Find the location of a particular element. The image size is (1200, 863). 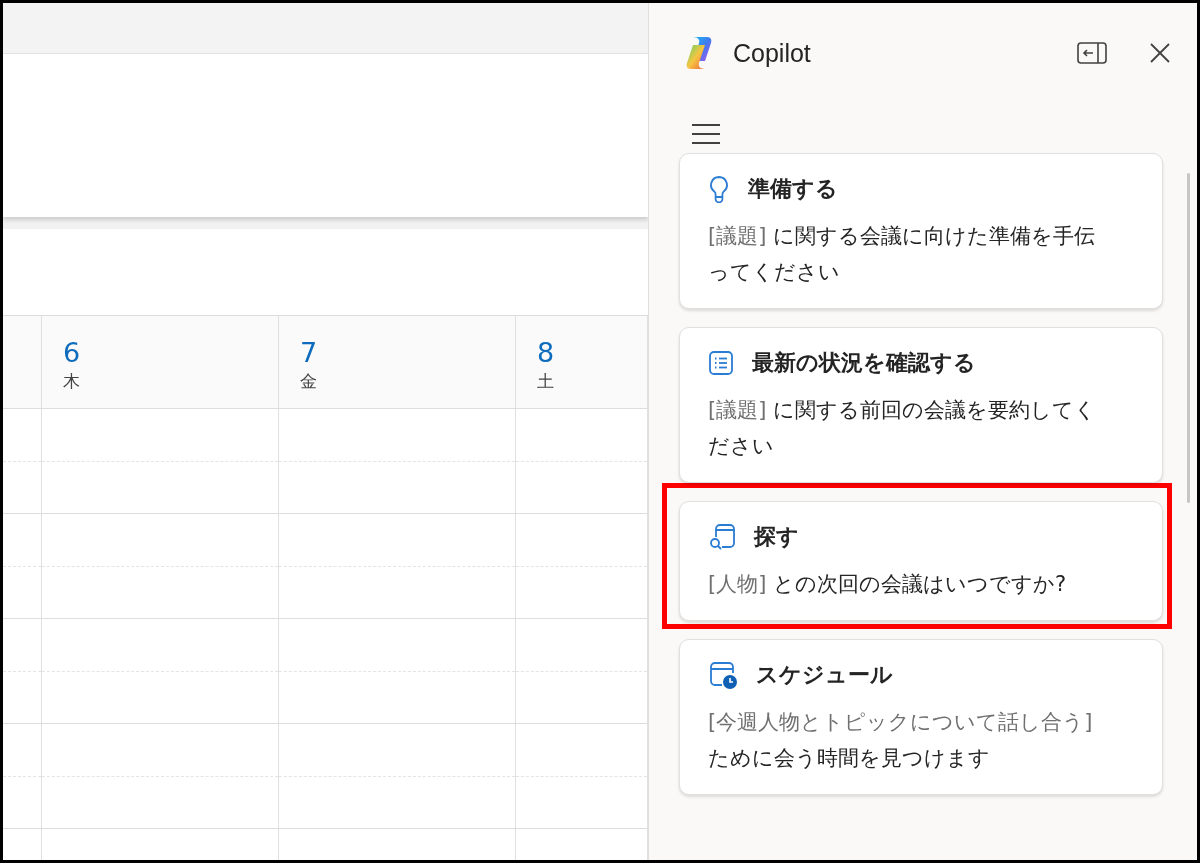

list-icon is located at coordinates (721, 363).